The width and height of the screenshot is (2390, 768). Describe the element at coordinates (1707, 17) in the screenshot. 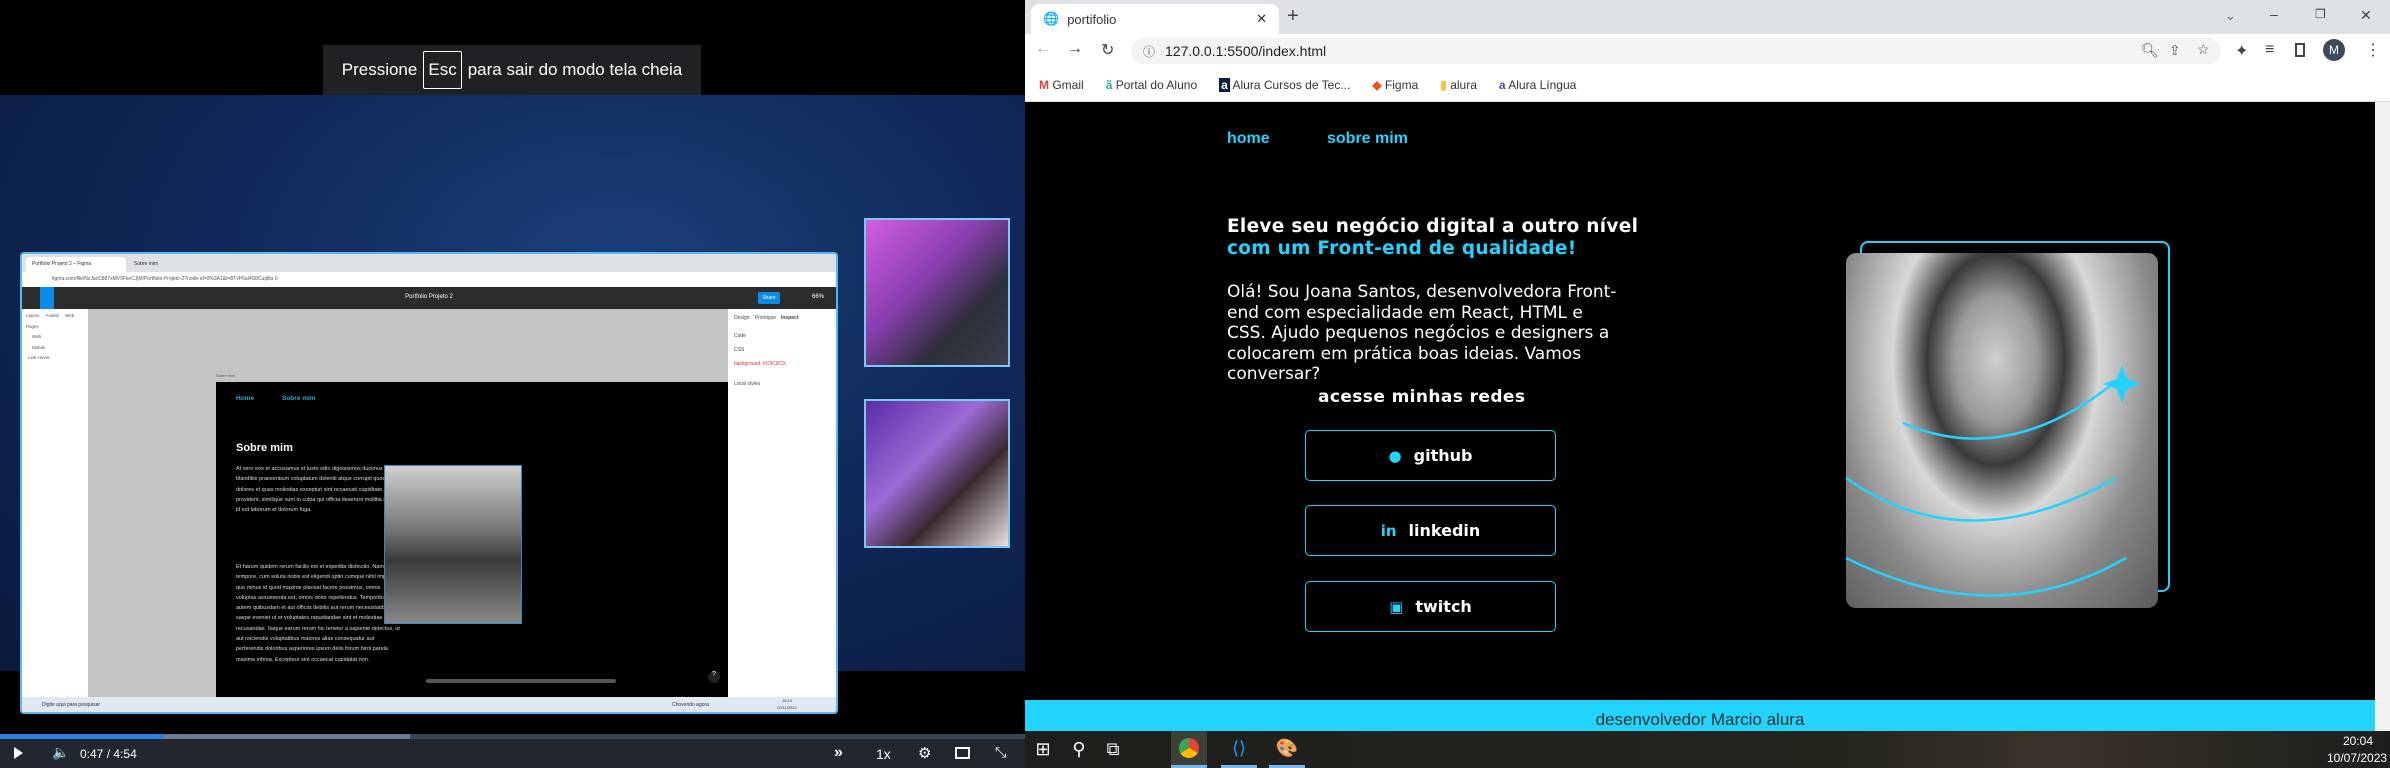

I see `tab-bar: 🌐 portifolio ✕ + ⌄ – ❐ ✕` at that location.